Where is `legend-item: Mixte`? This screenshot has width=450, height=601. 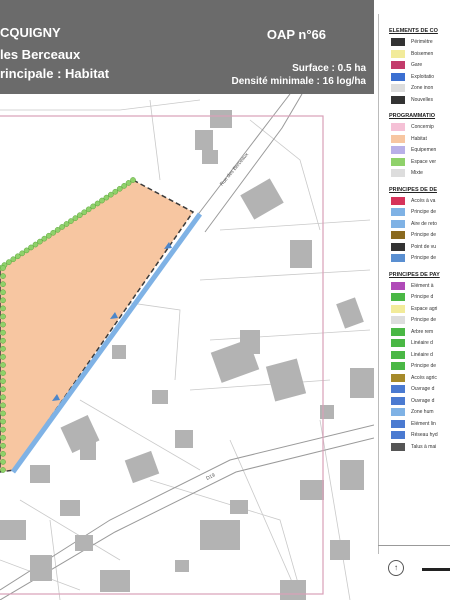 legend-item: Mixte is located at coordinates (417, 173).